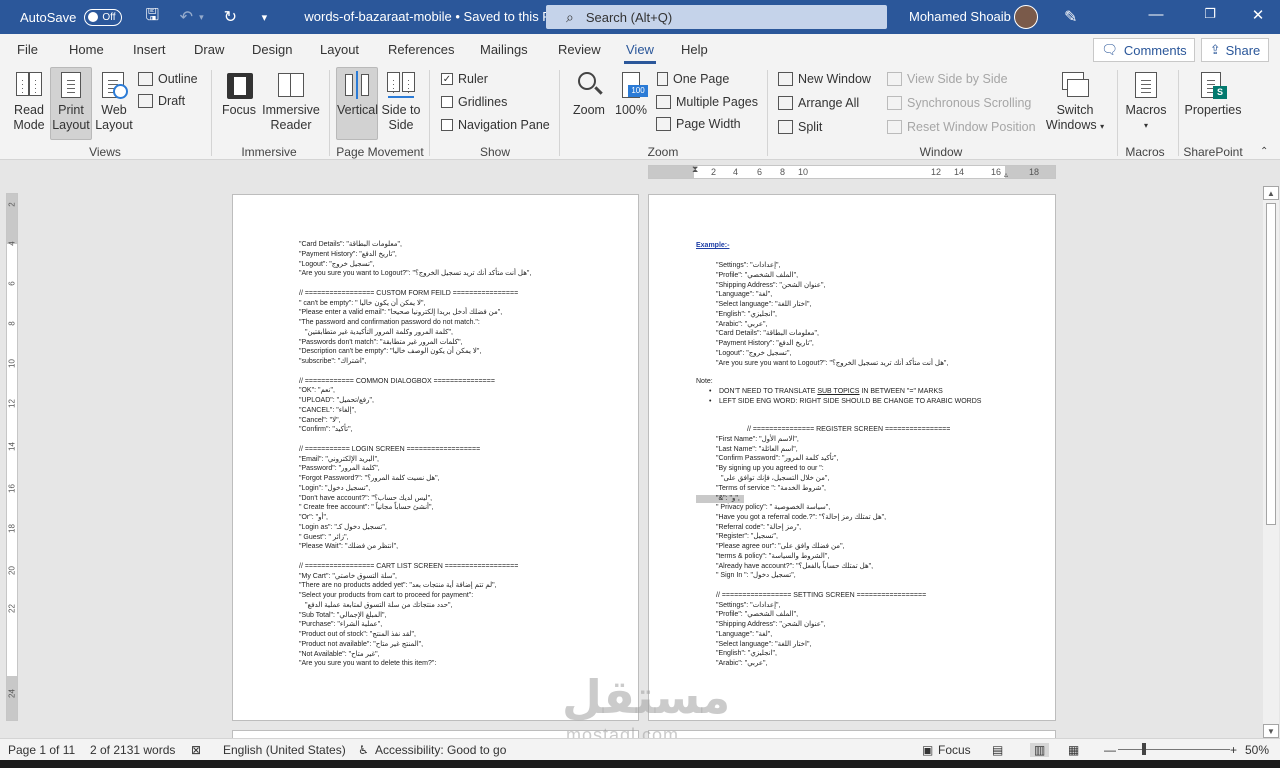 This screenshot has height=768, width=1280. What do you see at coordinates (1110, 750) in the screenshot?
I see `zoom-out-icon: —` at bounding box center [1110, 750].